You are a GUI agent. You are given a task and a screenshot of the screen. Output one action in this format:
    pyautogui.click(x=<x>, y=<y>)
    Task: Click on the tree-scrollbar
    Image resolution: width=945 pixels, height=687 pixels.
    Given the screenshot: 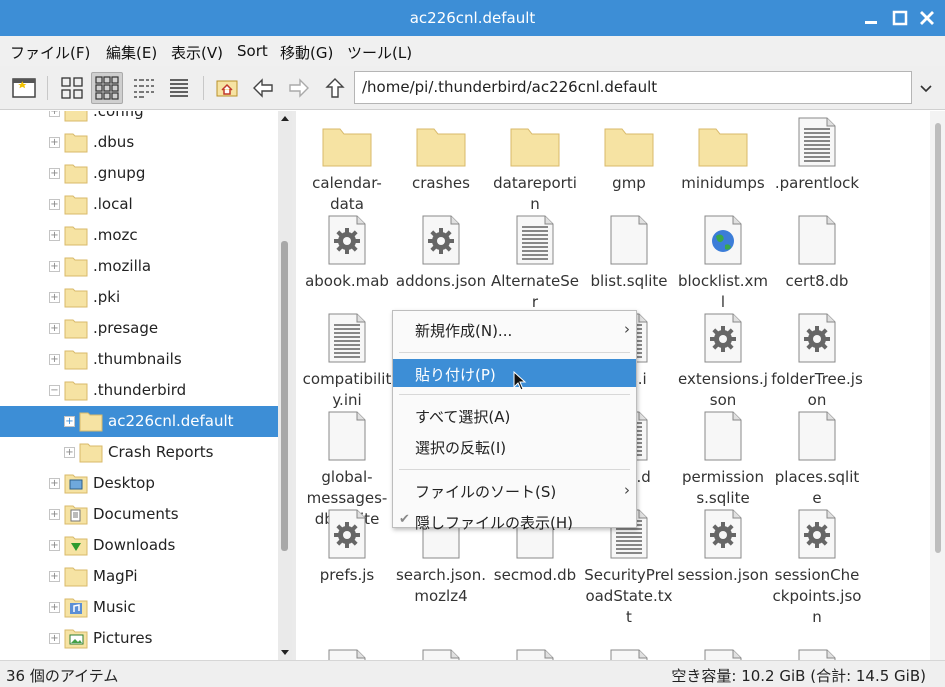 What is the action you would take?
    pyautogui.click(x=285, y=385)
    